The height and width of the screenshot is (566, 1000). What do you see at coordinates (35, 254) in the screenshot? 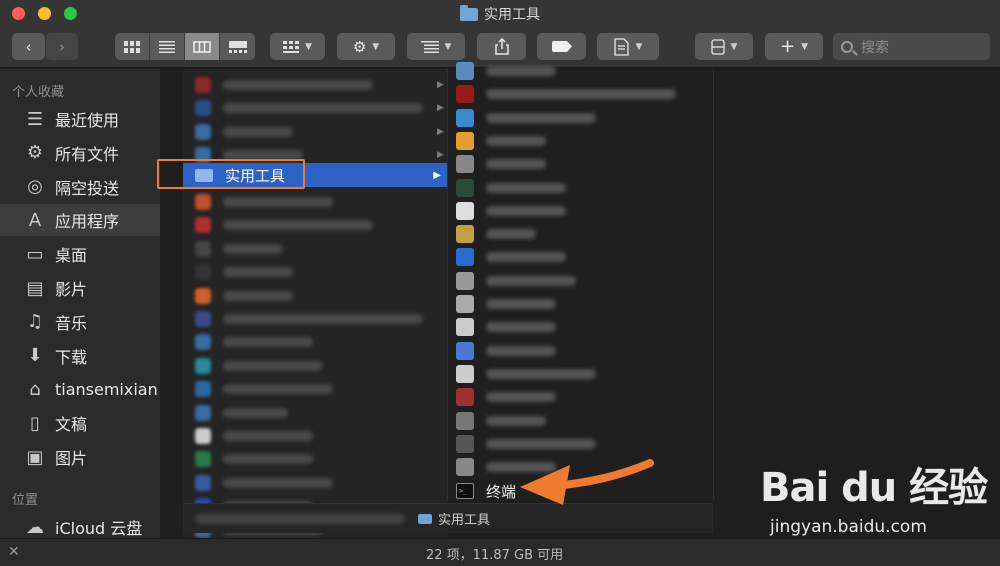
I see `desktop-icon: ▭` at bounding box center [35, 254].